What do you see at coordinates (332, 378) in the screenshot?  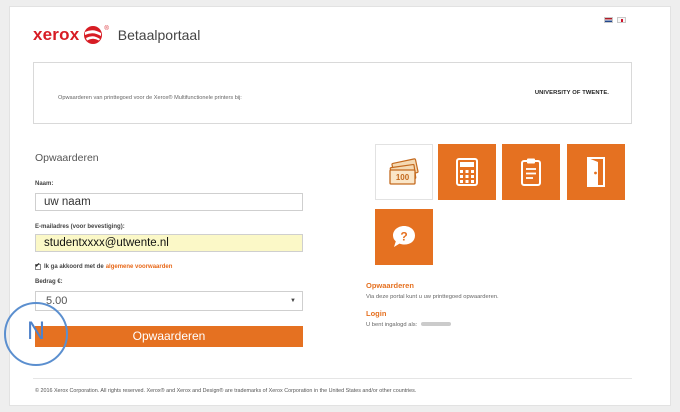 I see `footer-divider` at bounding box center [332, 378].